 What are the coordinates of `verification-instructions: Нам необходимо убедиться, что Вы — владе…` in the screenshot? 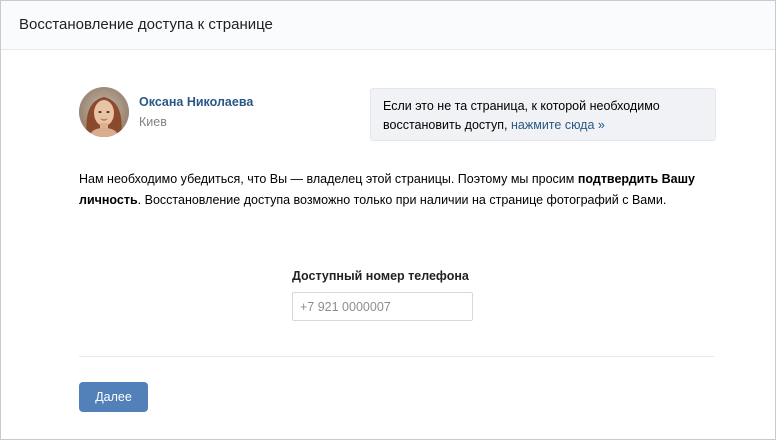 It's located at (399, 190).